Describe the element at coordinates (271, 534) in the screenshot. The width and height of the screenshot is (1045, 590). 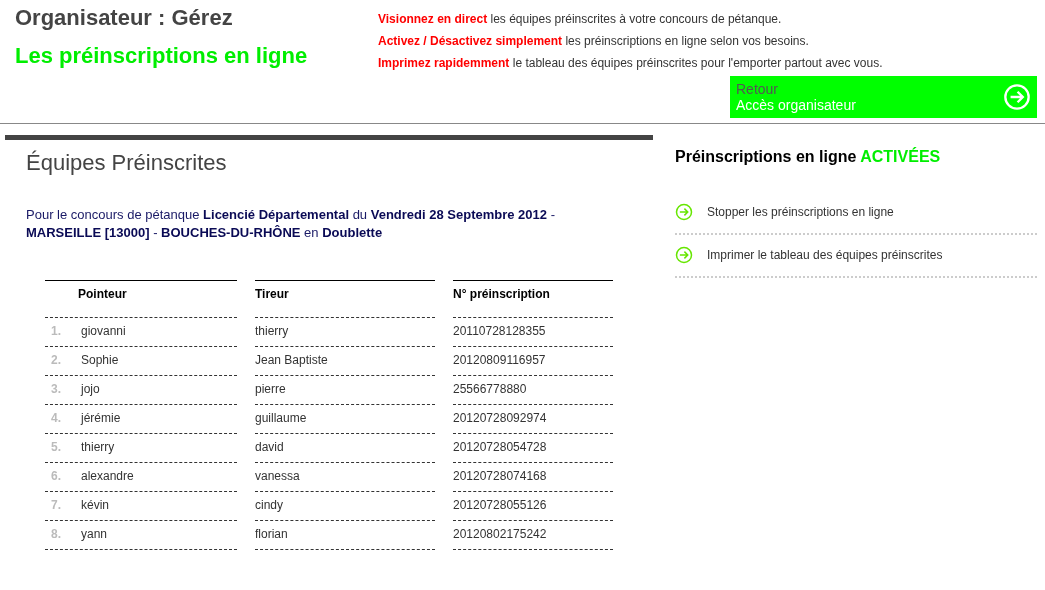
I see `table-cell-text: florian` at that location.